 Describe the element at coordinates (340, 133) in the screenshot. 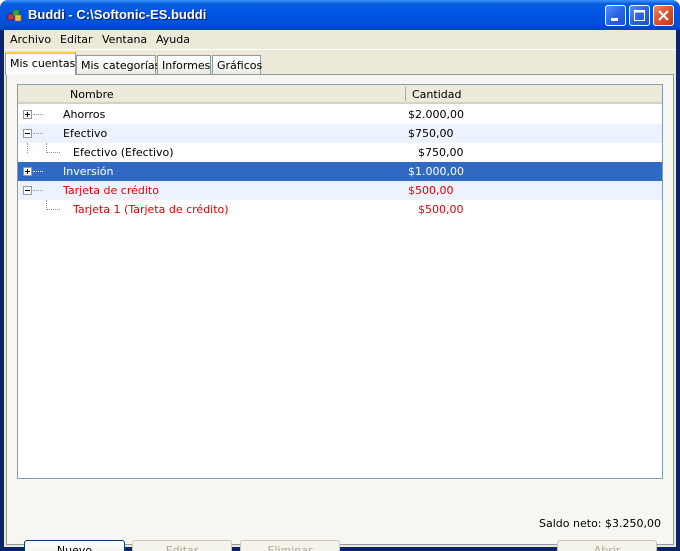

I see `table-row: Efectivo $750,00` at that location.